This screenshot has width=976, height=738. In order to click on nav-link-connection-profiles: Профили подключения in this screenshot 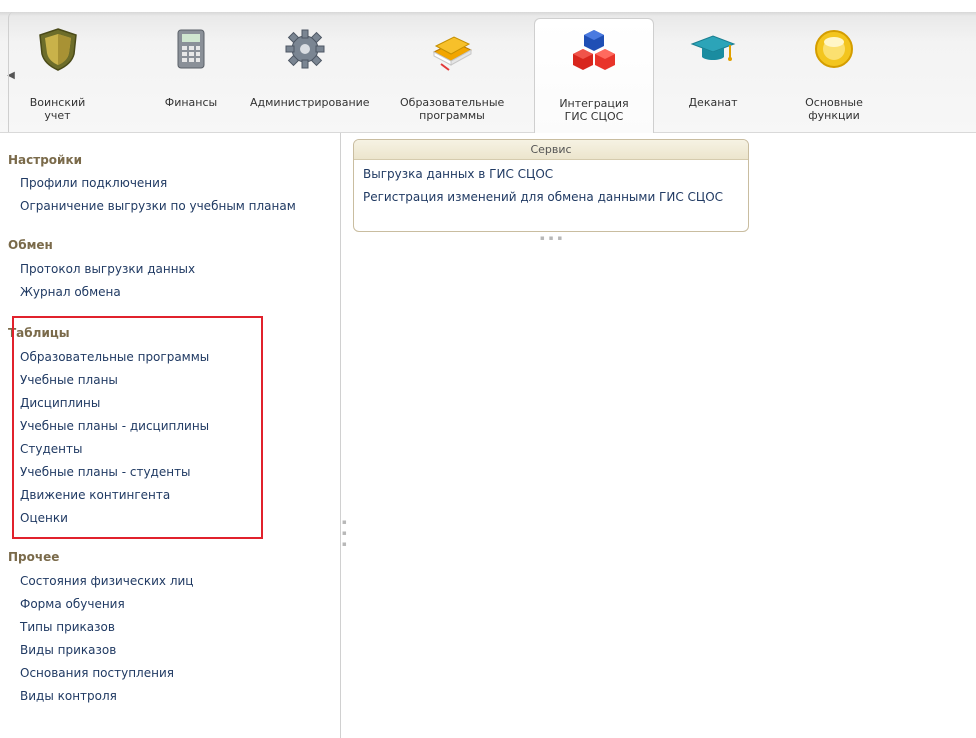, I will do `click(93, 183)`.